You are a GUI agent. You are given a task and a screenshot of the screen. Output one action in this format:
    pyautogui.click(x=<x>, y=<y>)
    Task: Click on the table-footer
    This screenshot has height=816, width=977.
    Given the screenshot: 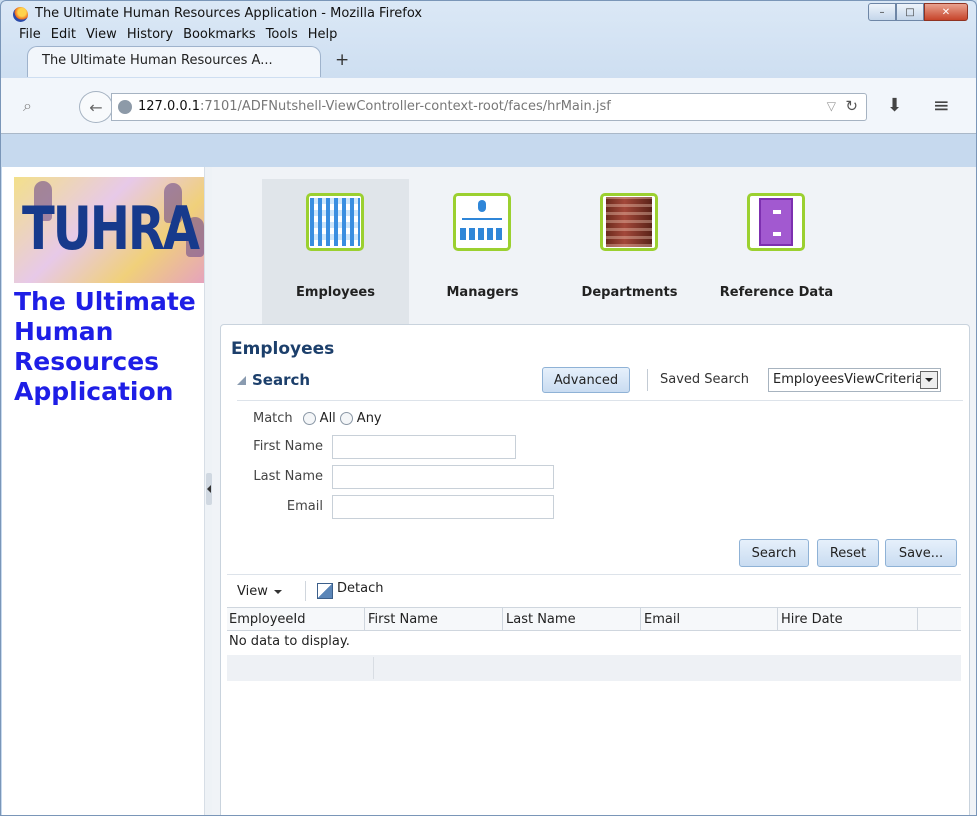 What is the action you would take?
    pyautogui.click(x=594, y=668)
    